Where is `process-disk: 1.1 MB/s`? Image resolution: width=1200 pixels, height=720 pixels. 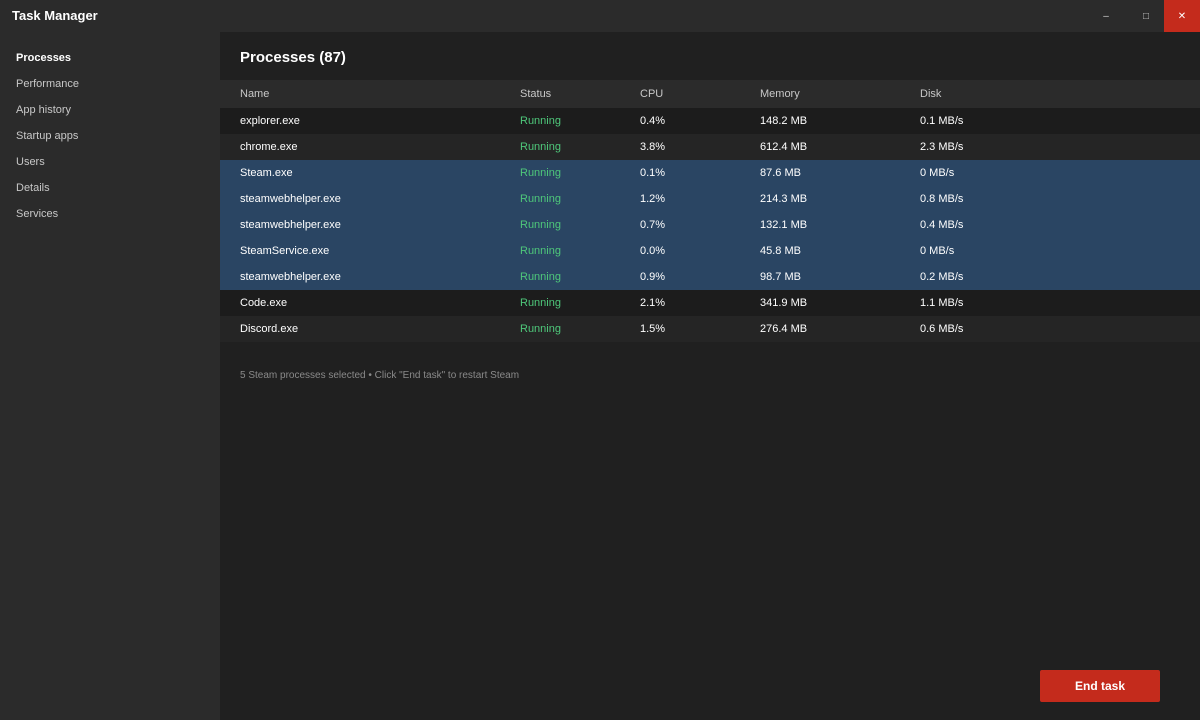
process-disk: 1.1 MB/s is located at coordinates (942, 303).